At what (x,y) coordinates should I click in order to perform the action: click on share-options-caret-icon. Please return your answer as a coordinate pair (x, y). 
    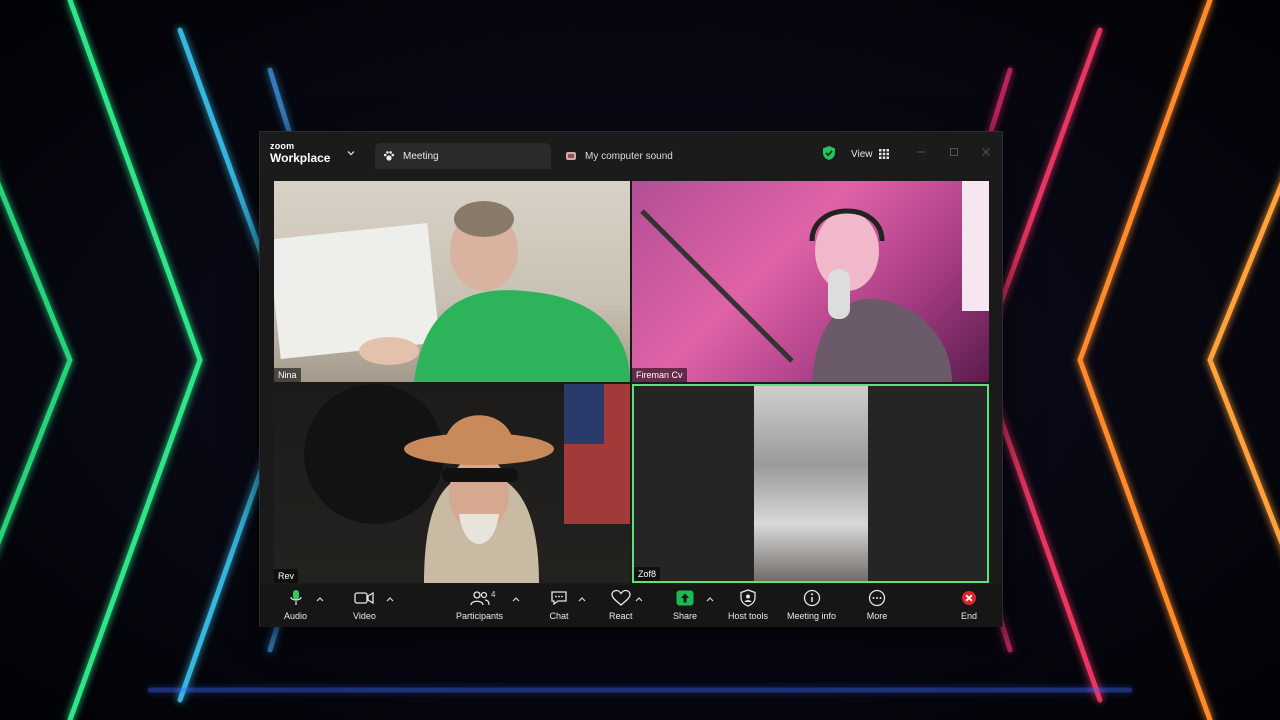
    Looking at the image, I should click on (710, 599).